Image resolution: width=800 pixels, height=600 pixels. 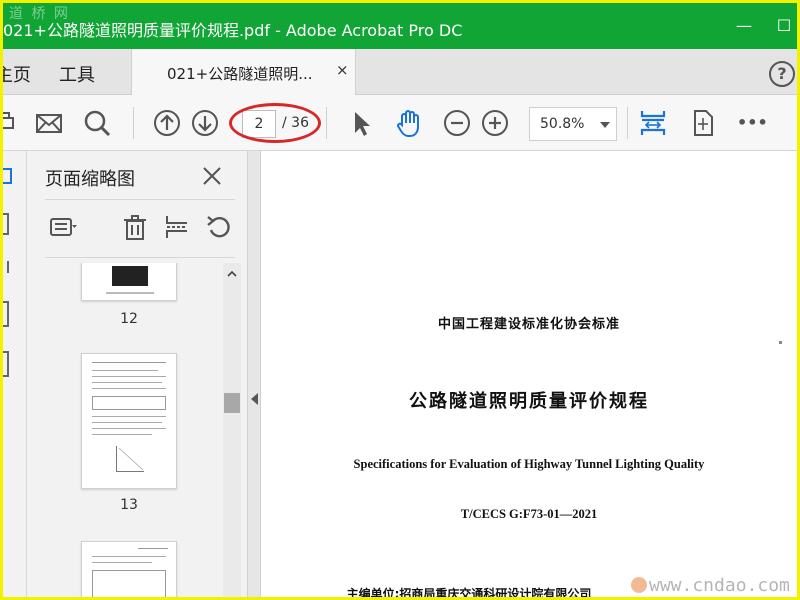 I want to click on layers-icon, so click(x=6, y=314).